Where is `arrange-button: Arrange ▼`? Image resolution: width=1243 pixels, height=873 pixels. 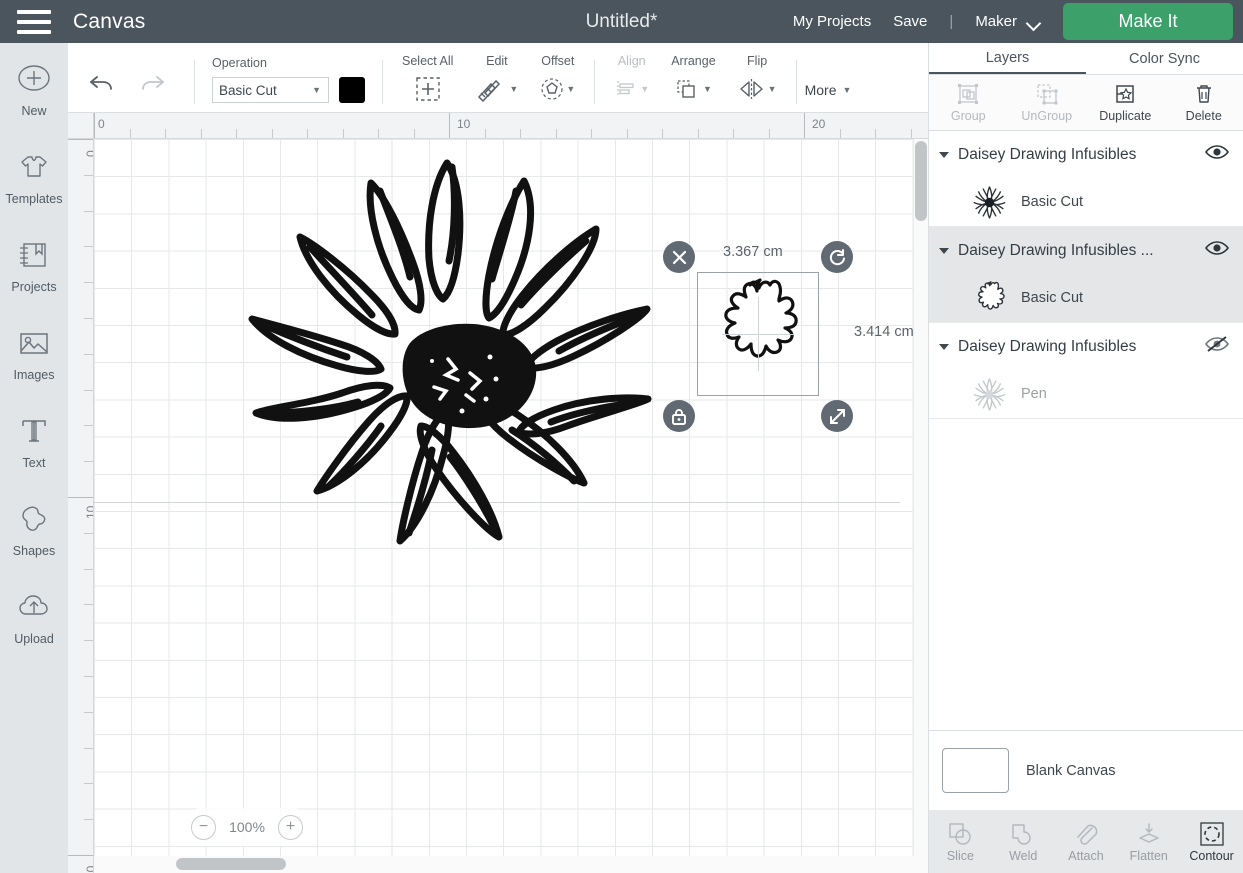 arrange-button: Arrange ▼ is located at coordinates (693, 83).